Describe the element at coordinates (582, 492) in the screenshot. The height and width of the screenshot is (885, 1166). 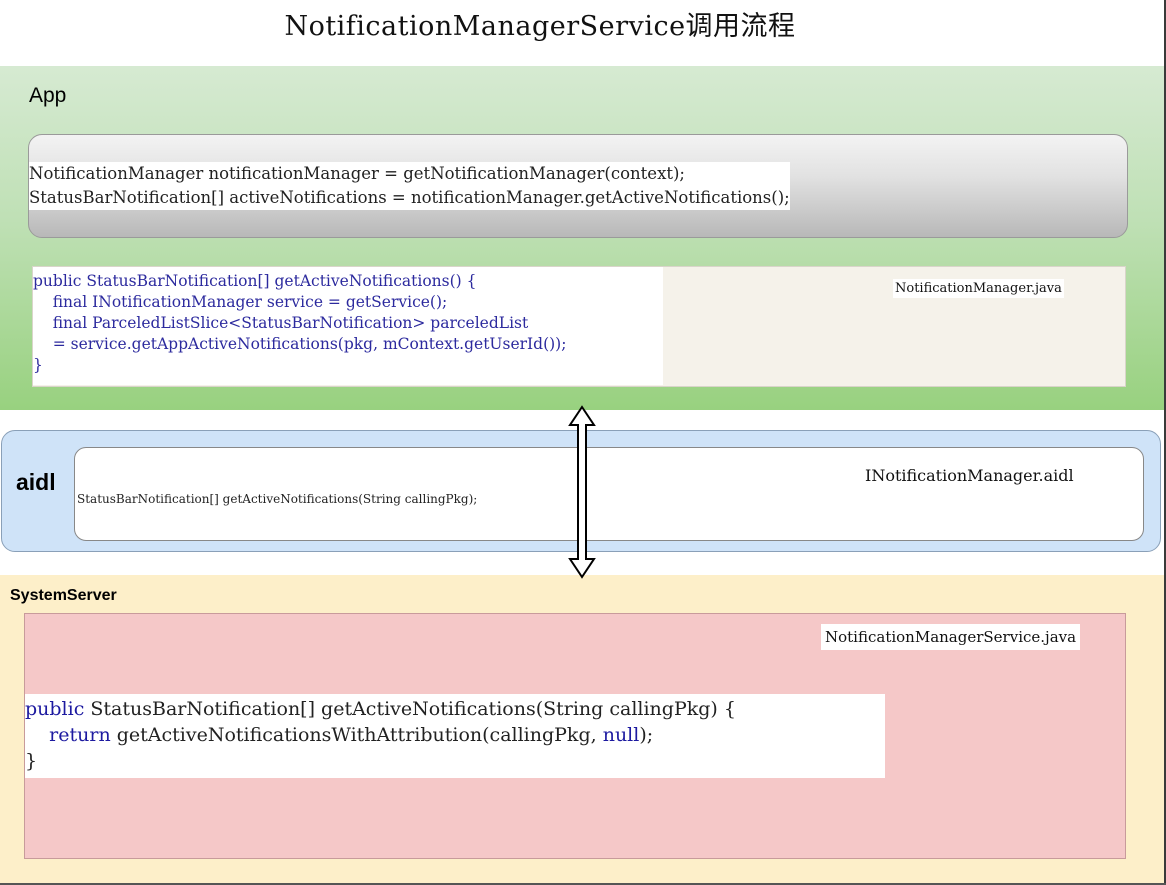
I see `ipc-double-arrow-icon` at that location.